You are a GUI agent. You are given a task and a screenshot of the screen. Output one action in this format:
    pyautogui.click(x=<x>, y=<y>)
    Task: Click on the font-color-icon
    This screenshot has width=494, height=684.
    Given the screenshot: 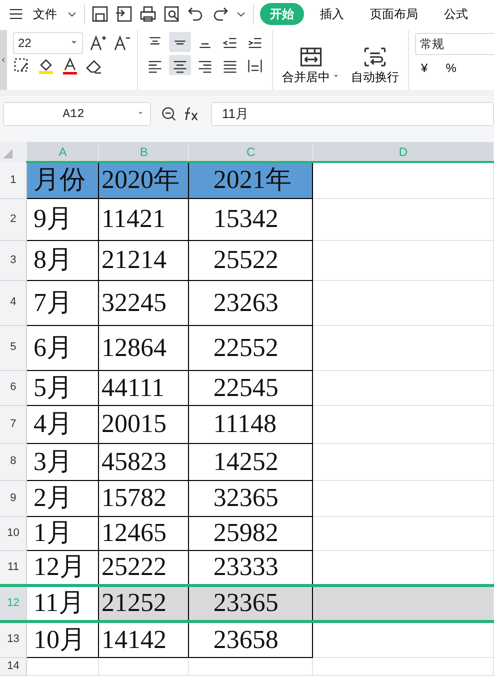 What is the action you would take?
    pyautogui.click(x=70, y=66)
    